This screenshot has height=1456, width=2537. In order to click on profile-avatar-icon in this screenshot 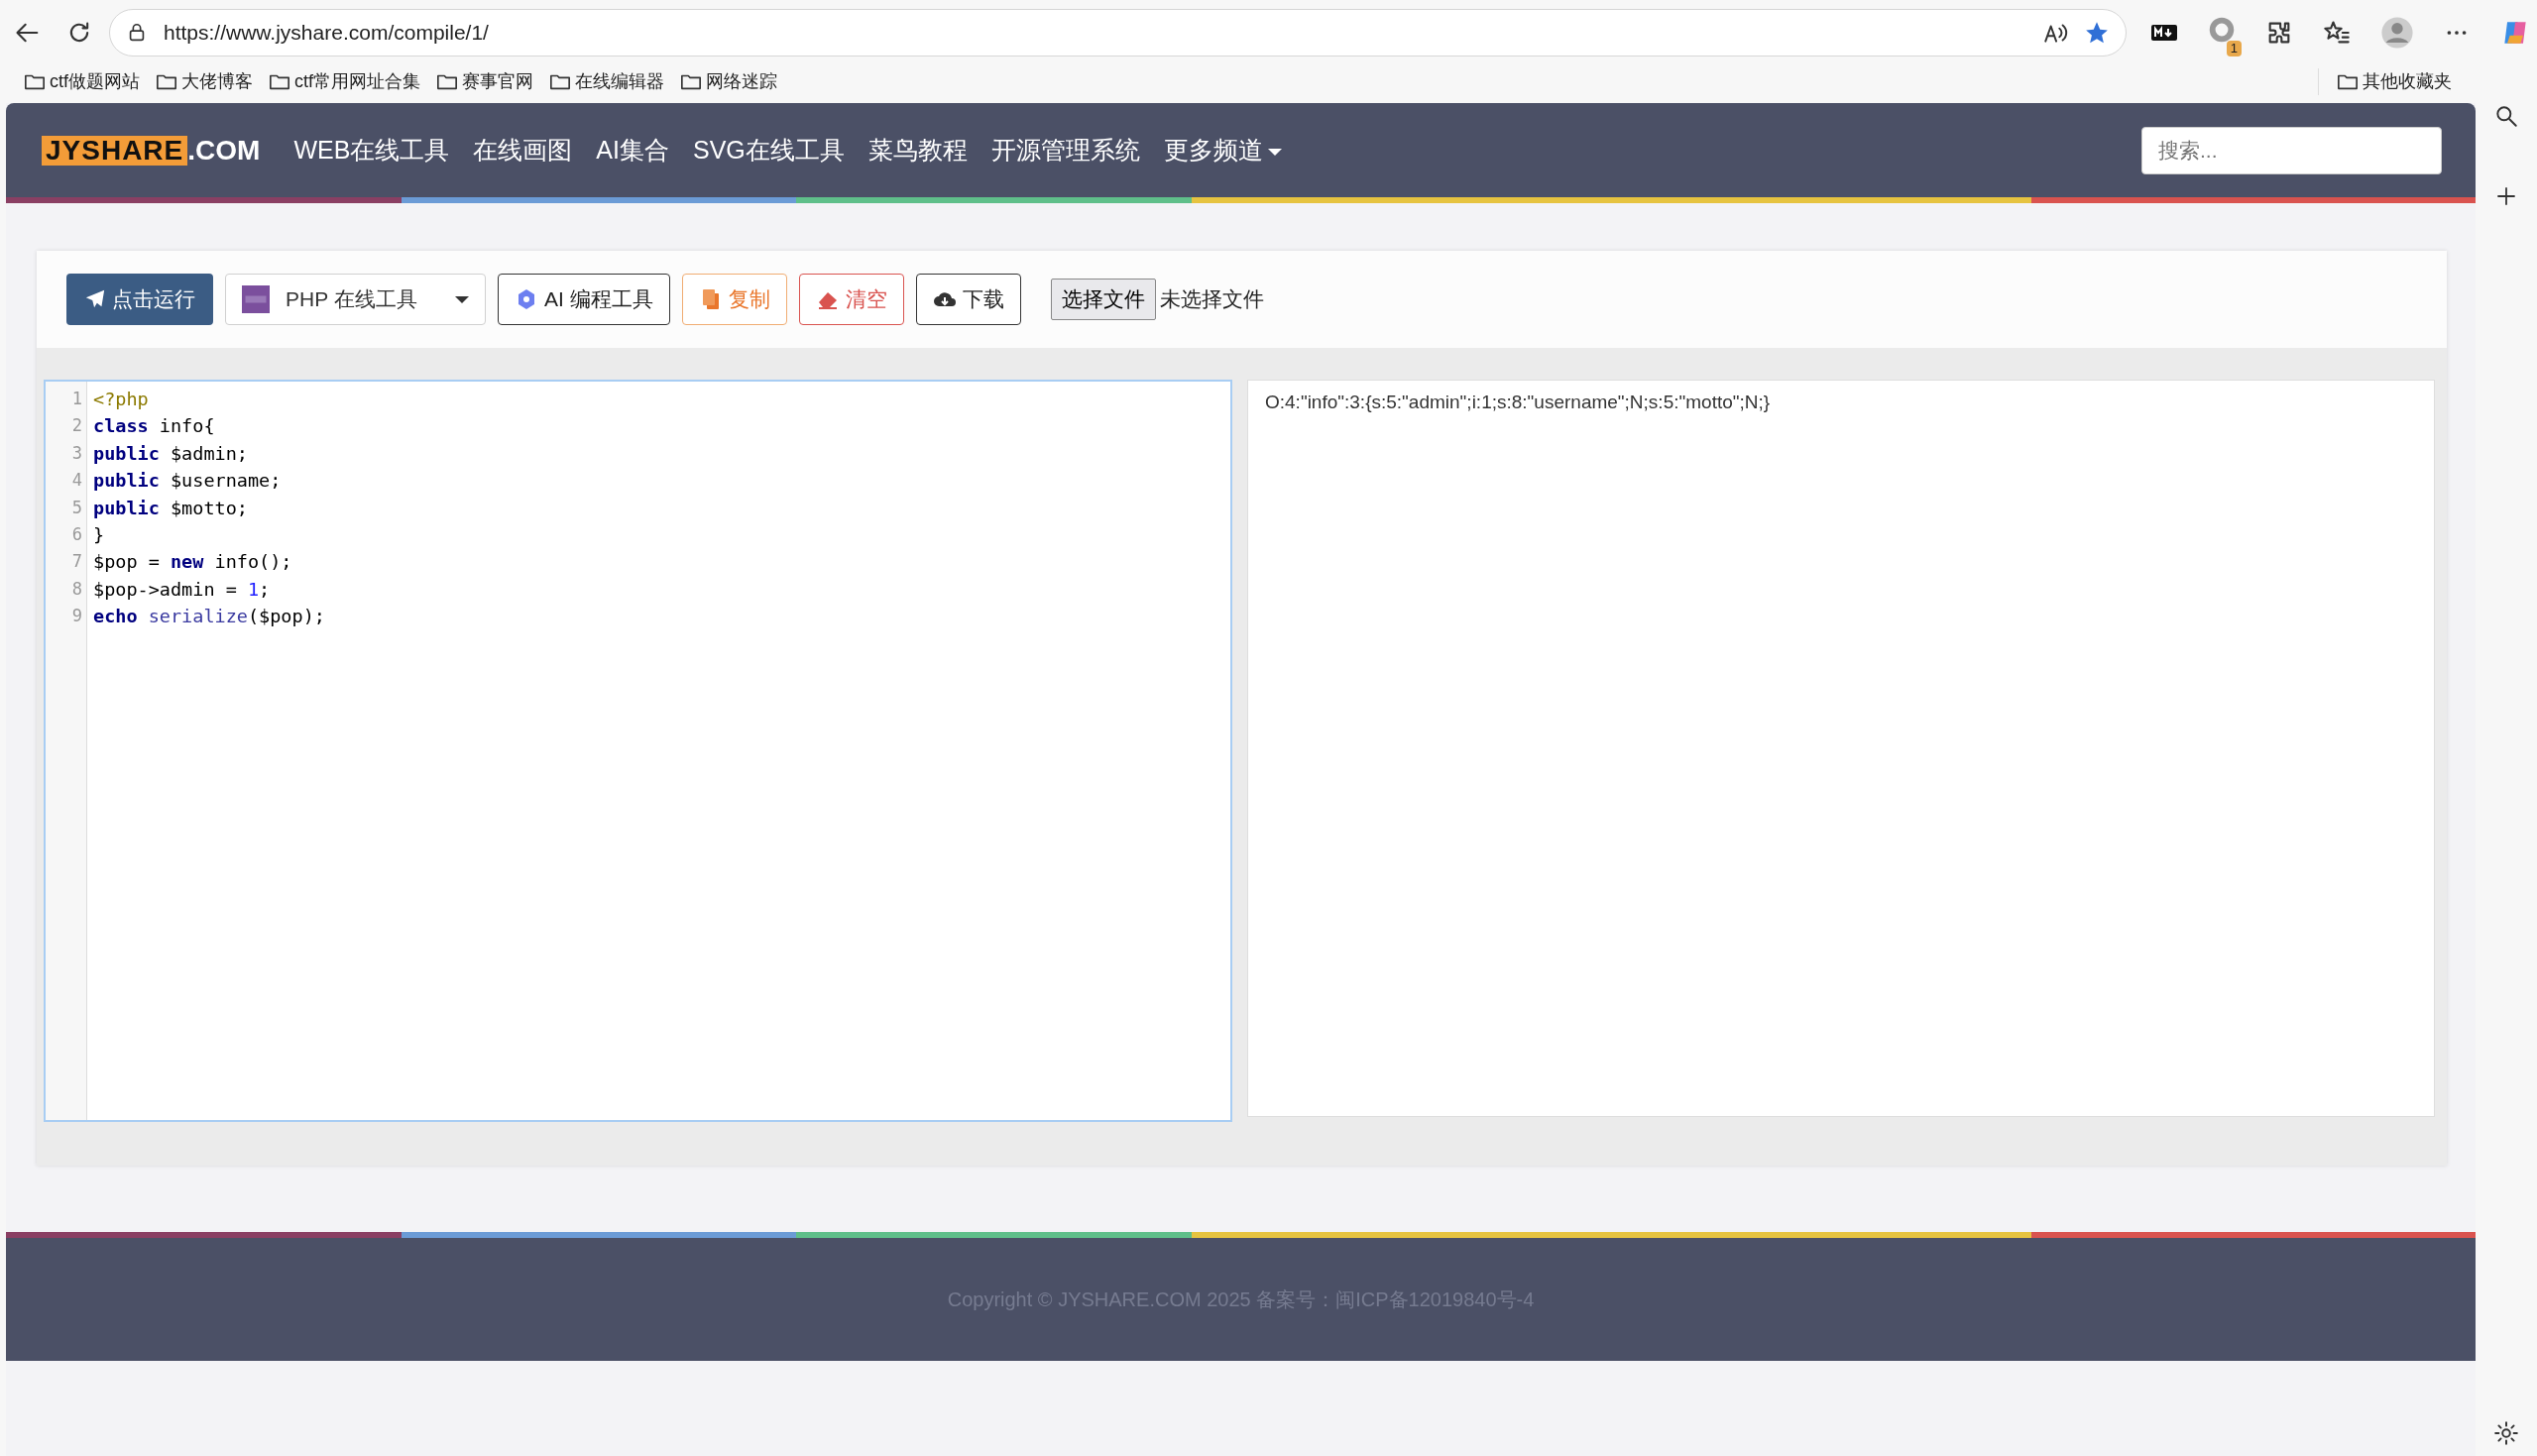, I will do `click(2397, 33)`.